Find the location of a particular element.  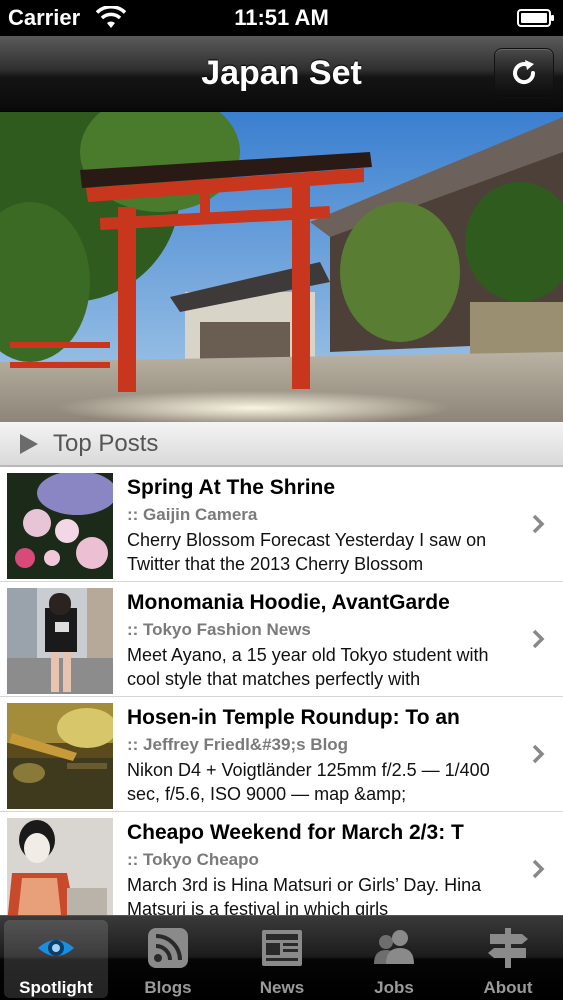

status-time: 11:51 AM is located at coordinates (281, 17).